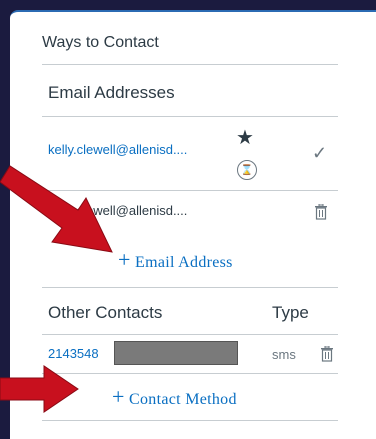 This screenshot has height=439, width=376. Describe the element at coordinates (73, 353) in the screenshot. I see `phone-number-link: 2143548` at that location.